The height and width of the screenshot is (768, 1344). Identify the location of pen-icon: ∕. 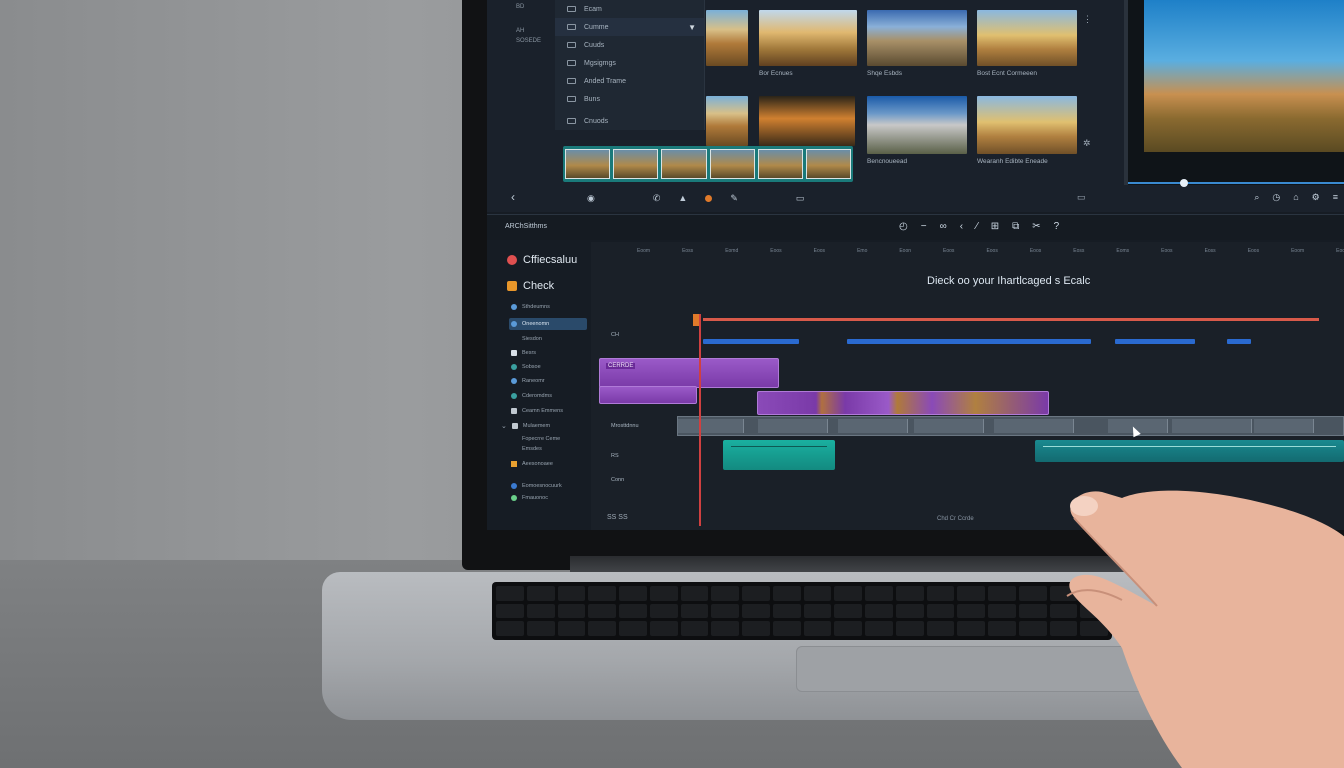
(977, 226).